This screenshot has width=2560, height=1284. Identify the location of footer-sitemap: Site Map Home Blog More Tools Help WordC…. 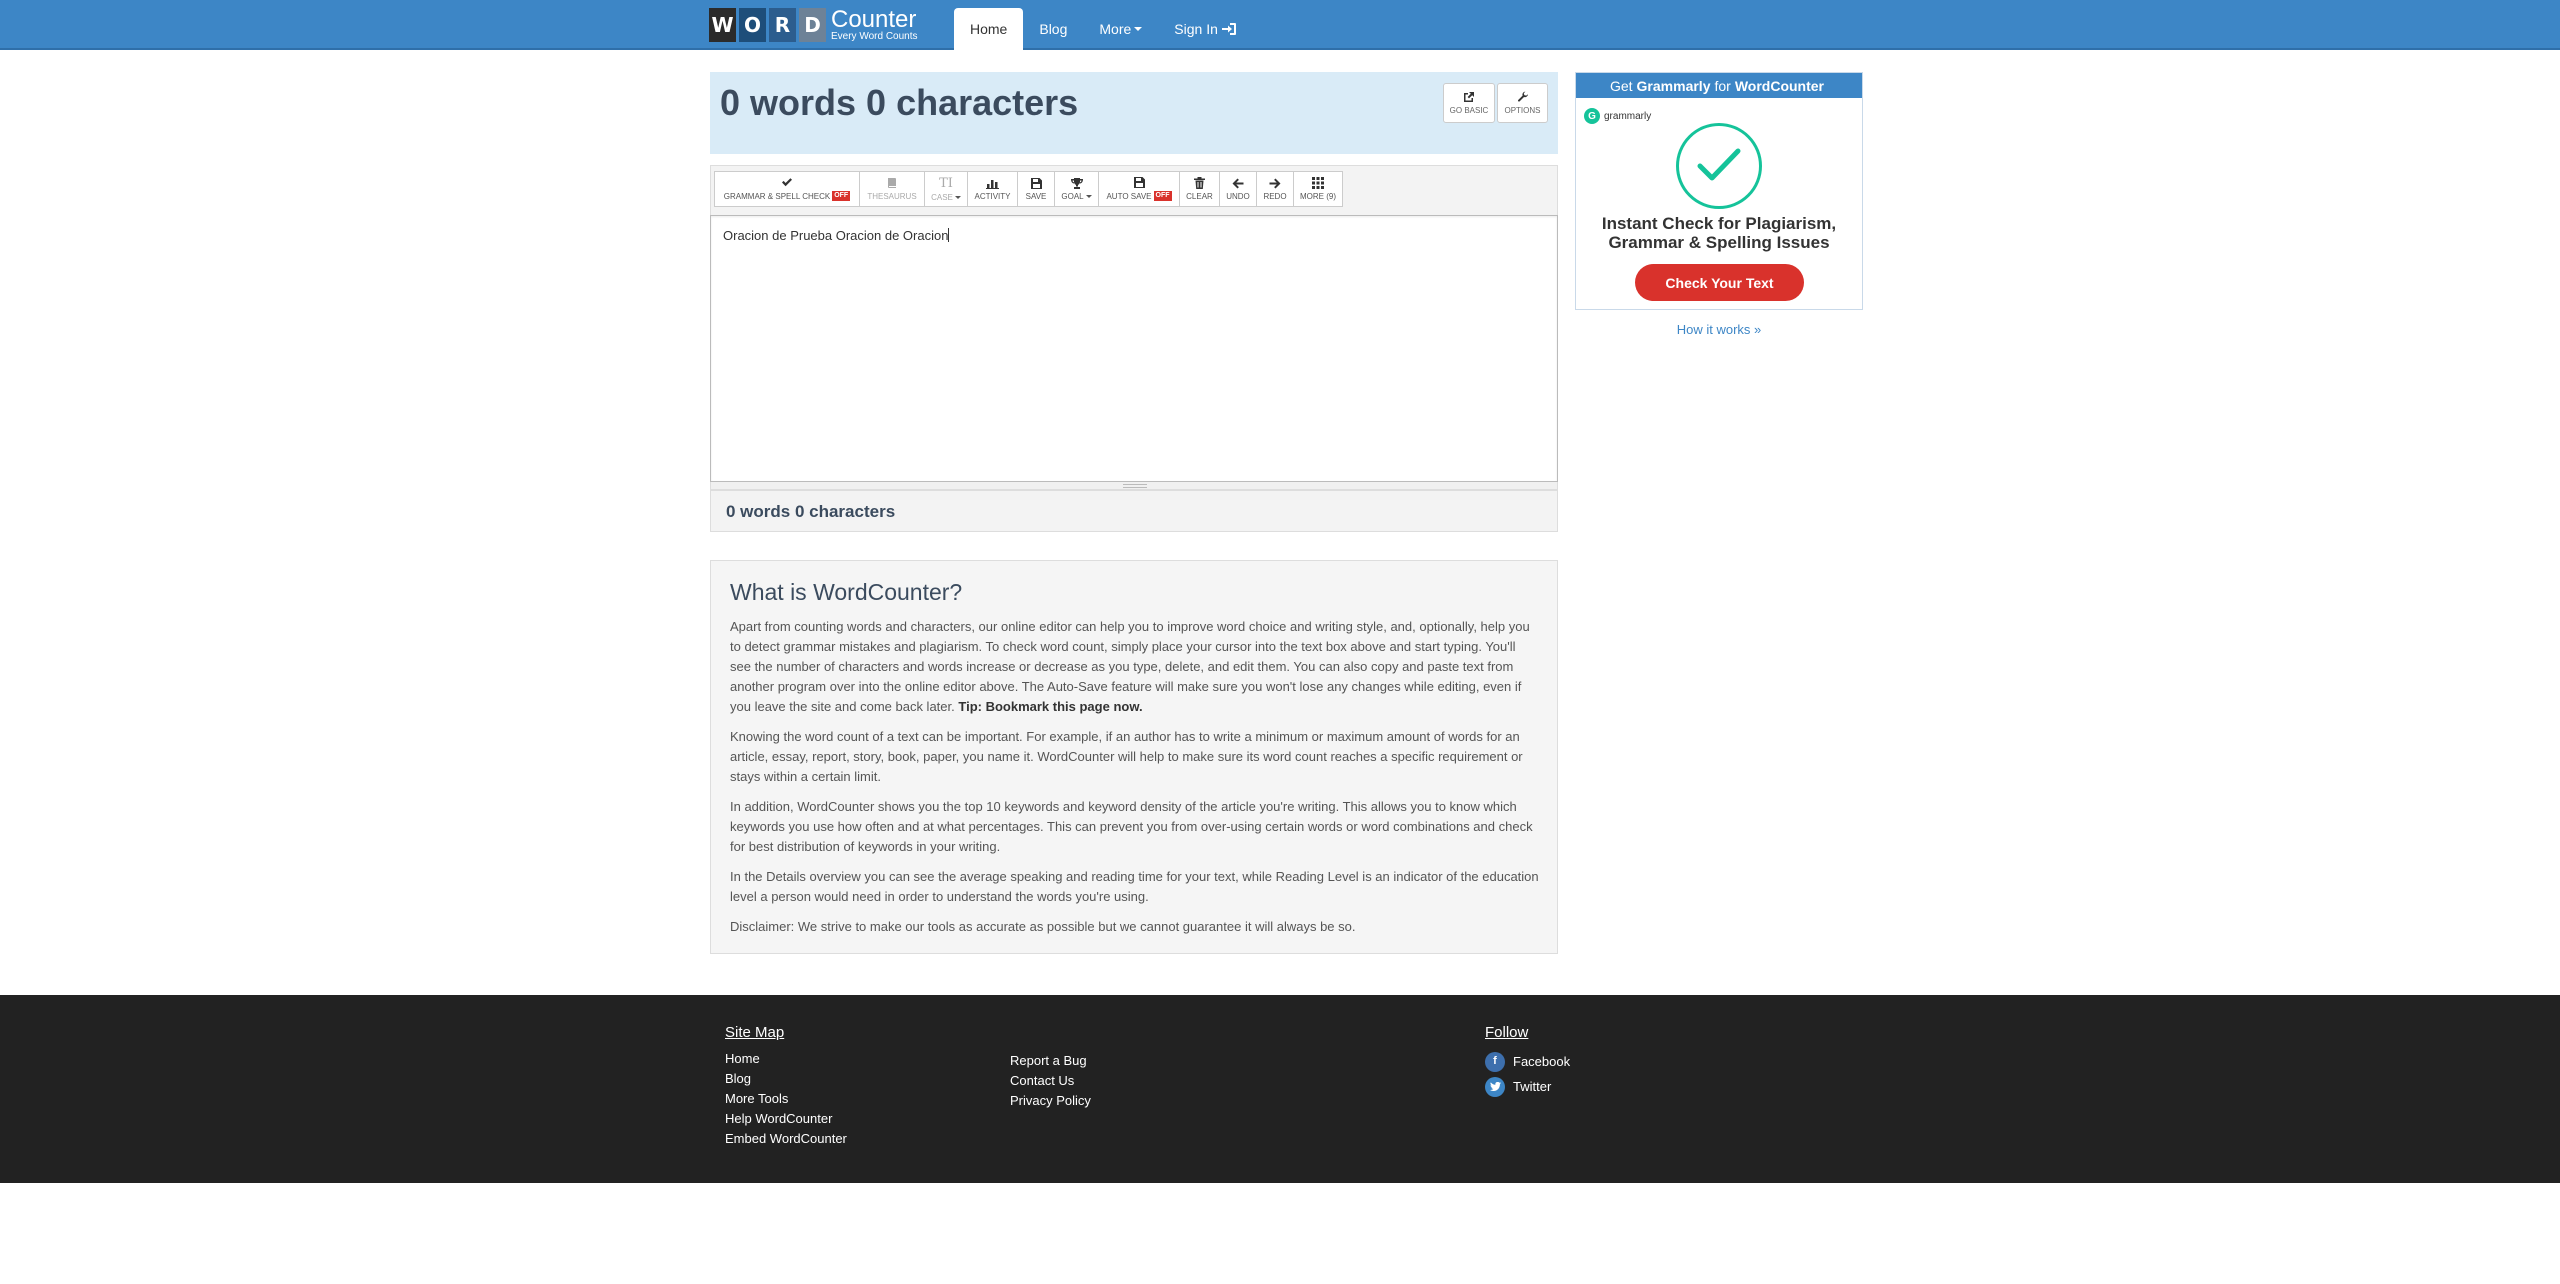
(786, 1072).